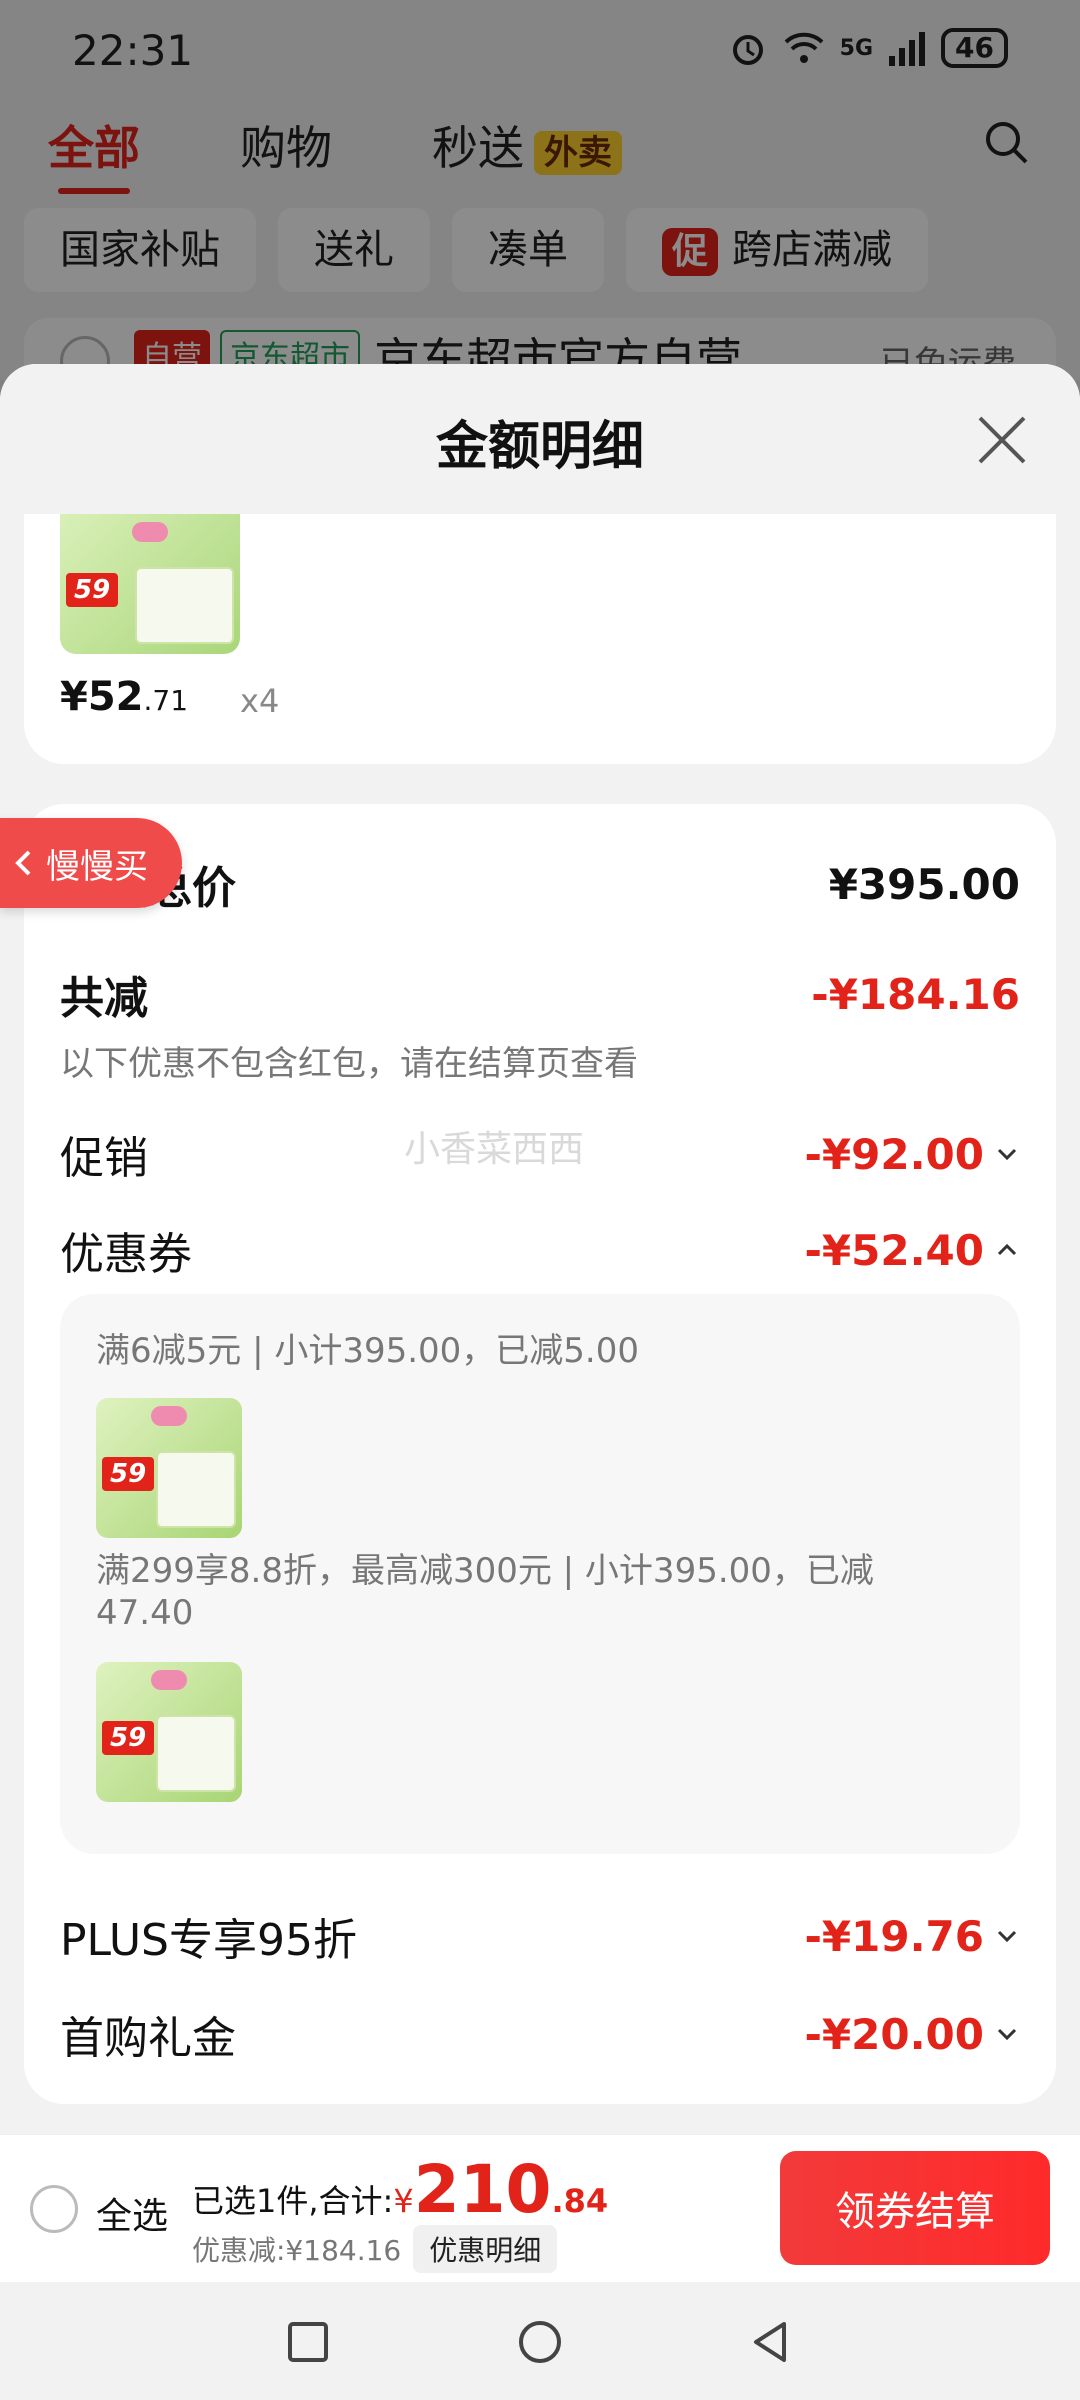 The height and width of the screenshot is (2400, 1080). I want to click on product-card: 59 ¥52.71 x4, so click(540, 639).